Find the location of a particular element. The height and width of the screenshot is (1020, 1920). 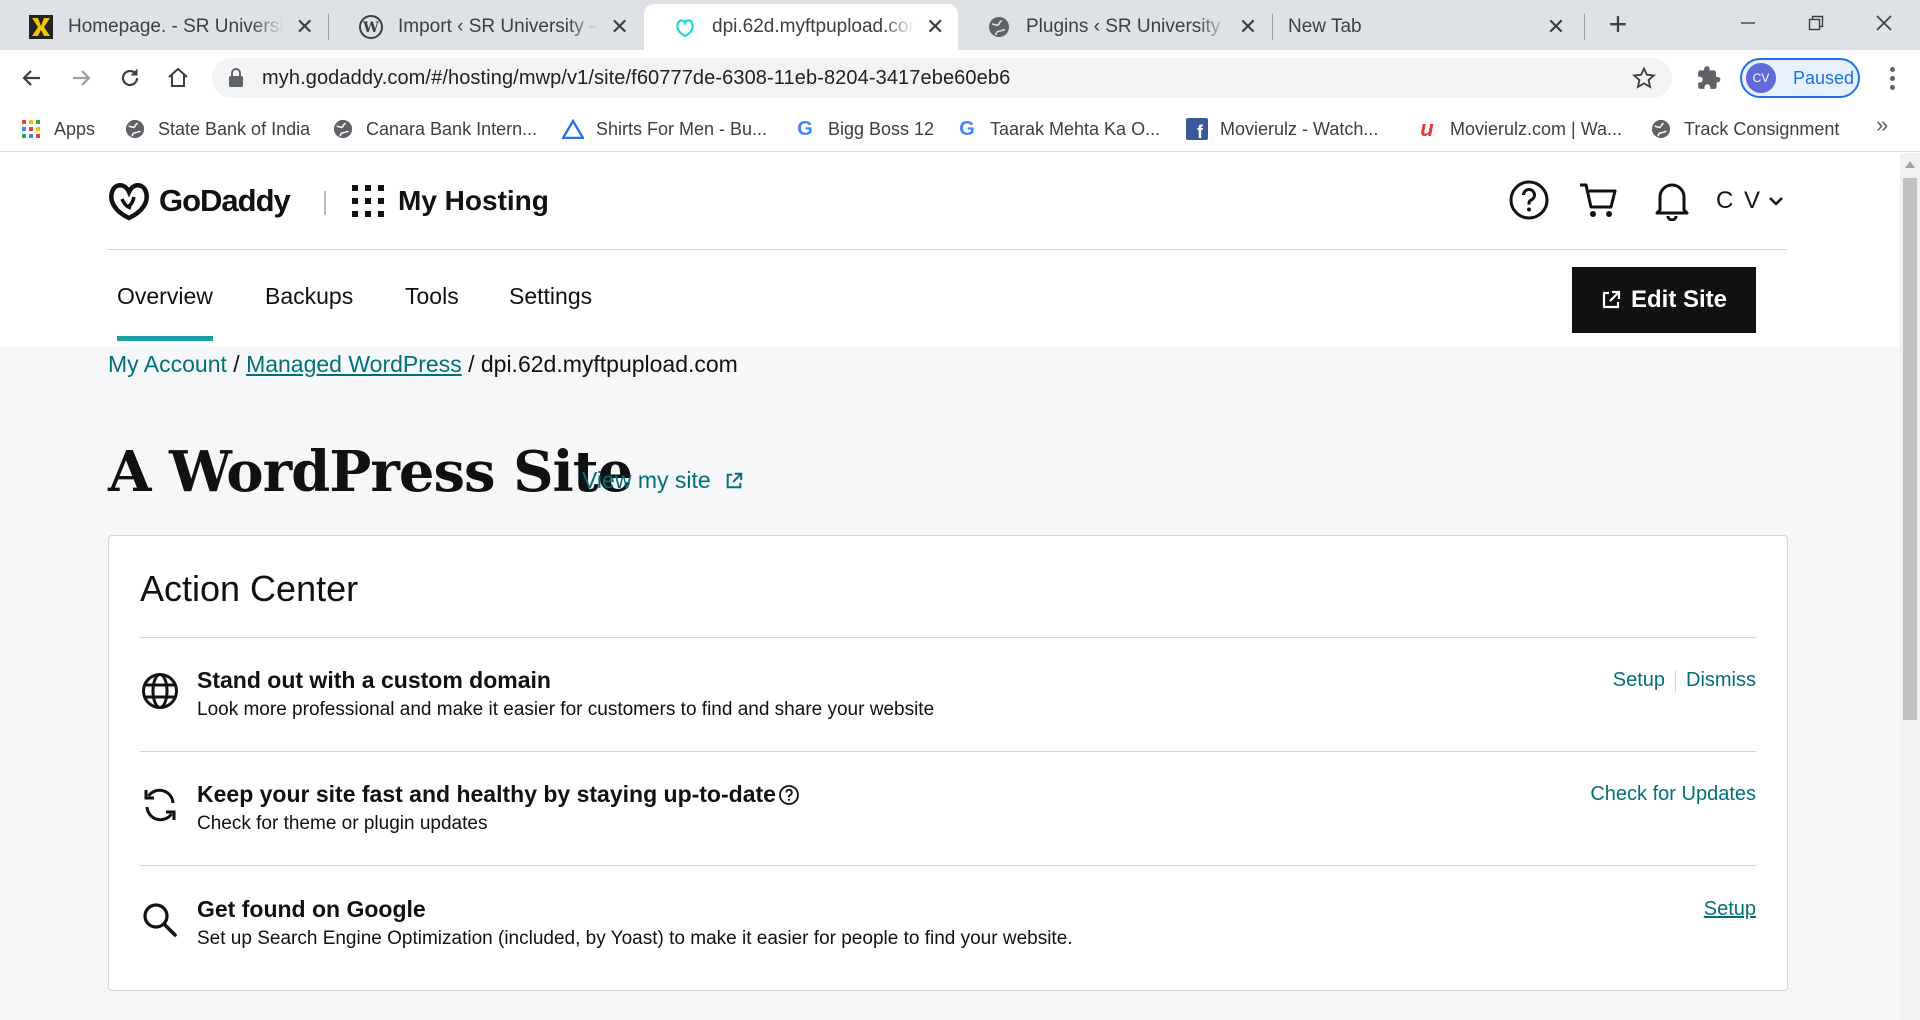

facebook-icon: f is located at coordinates (1197, 129).